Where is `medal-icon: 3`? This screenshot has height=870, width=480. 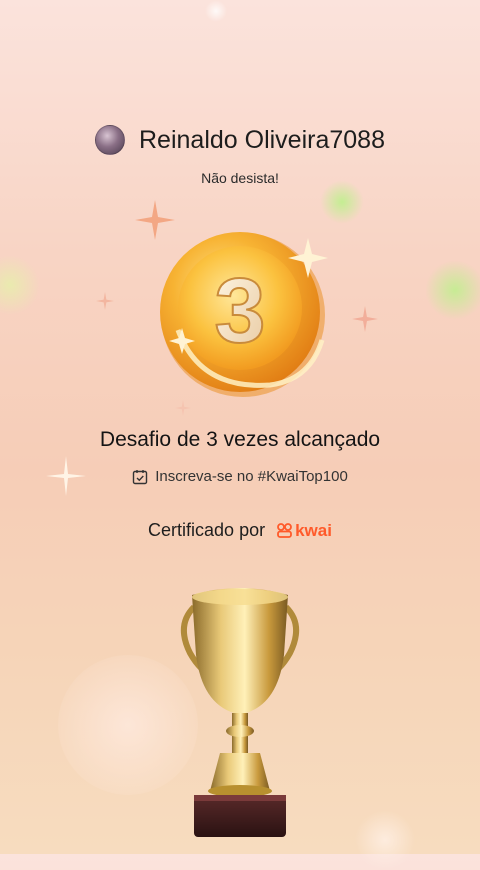 medal-icon: 3 is located at coordinates (240, 315).